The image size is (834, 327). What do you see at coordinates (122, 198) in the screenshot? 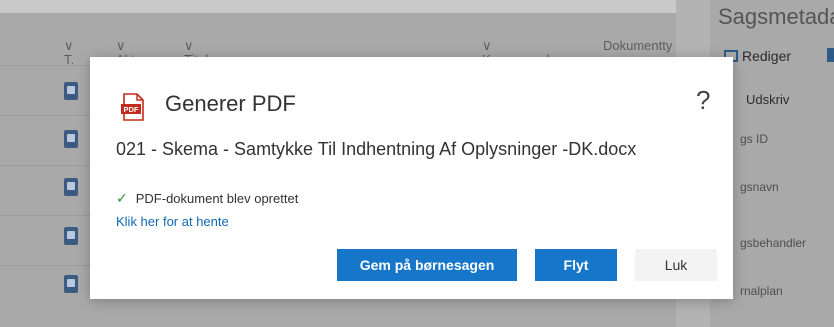
I see `checkmark-icon: ✓` at bounding box center [122, 198].